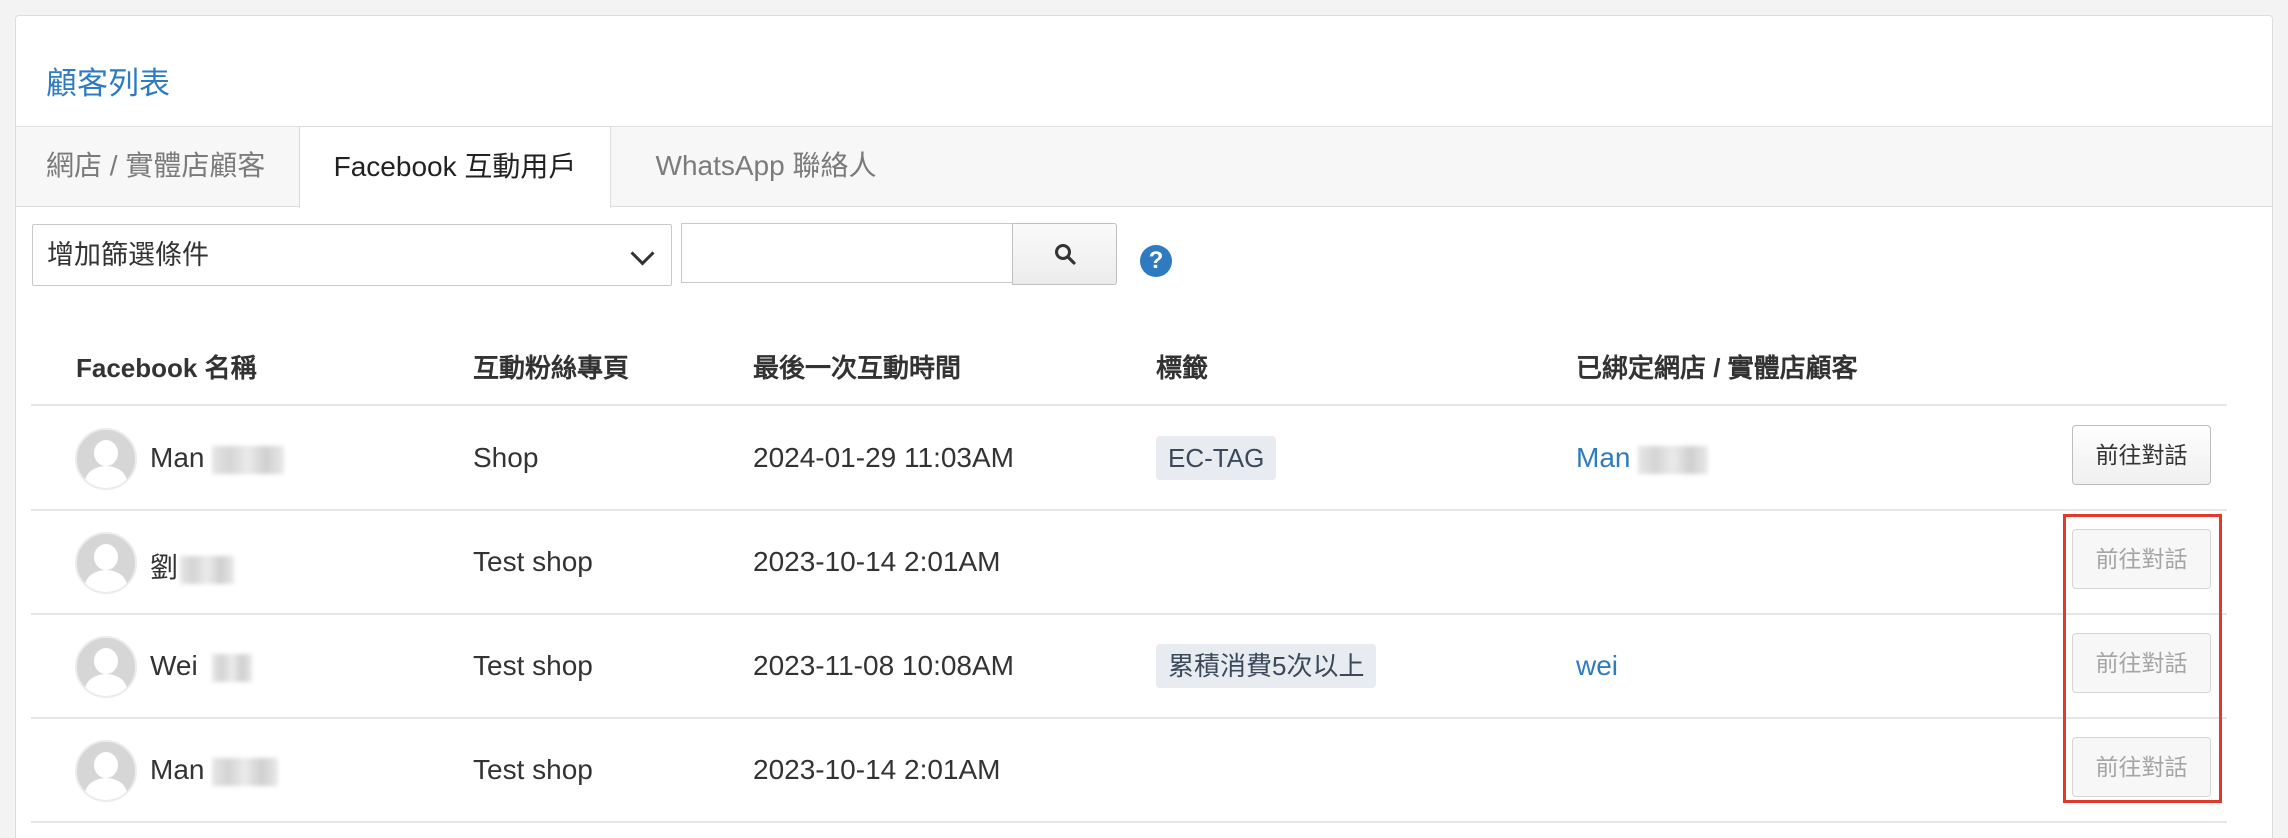  What do you see at coordinates (883, 457) in the screenshot?
I see `last-interaction-time: 2024-01-29 11:03AM` at bounding box center [883, 457].